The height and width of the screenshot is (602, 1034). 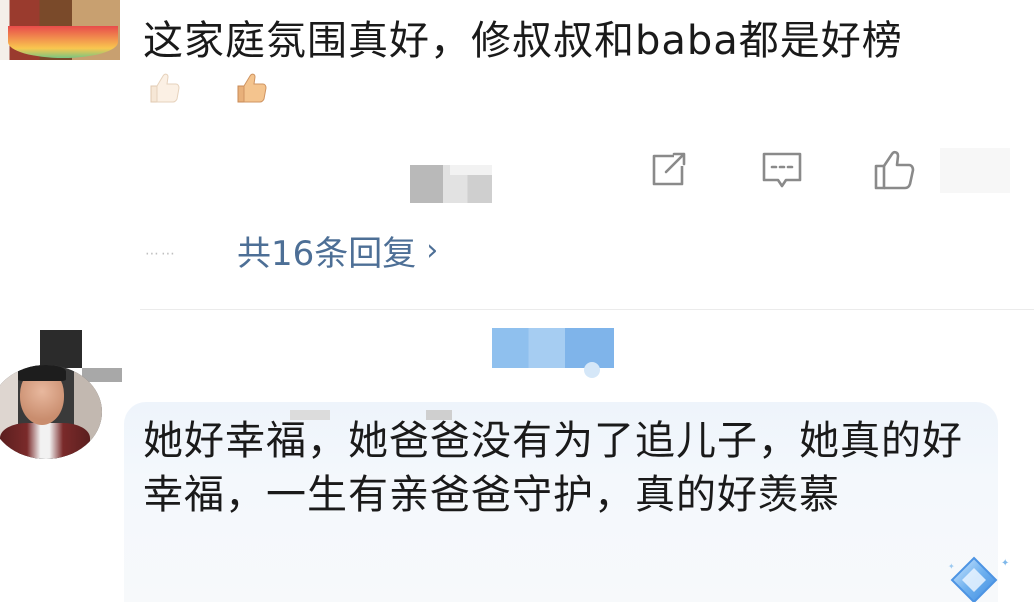 I want to click on comment-icon, so click(x=782, y=170).